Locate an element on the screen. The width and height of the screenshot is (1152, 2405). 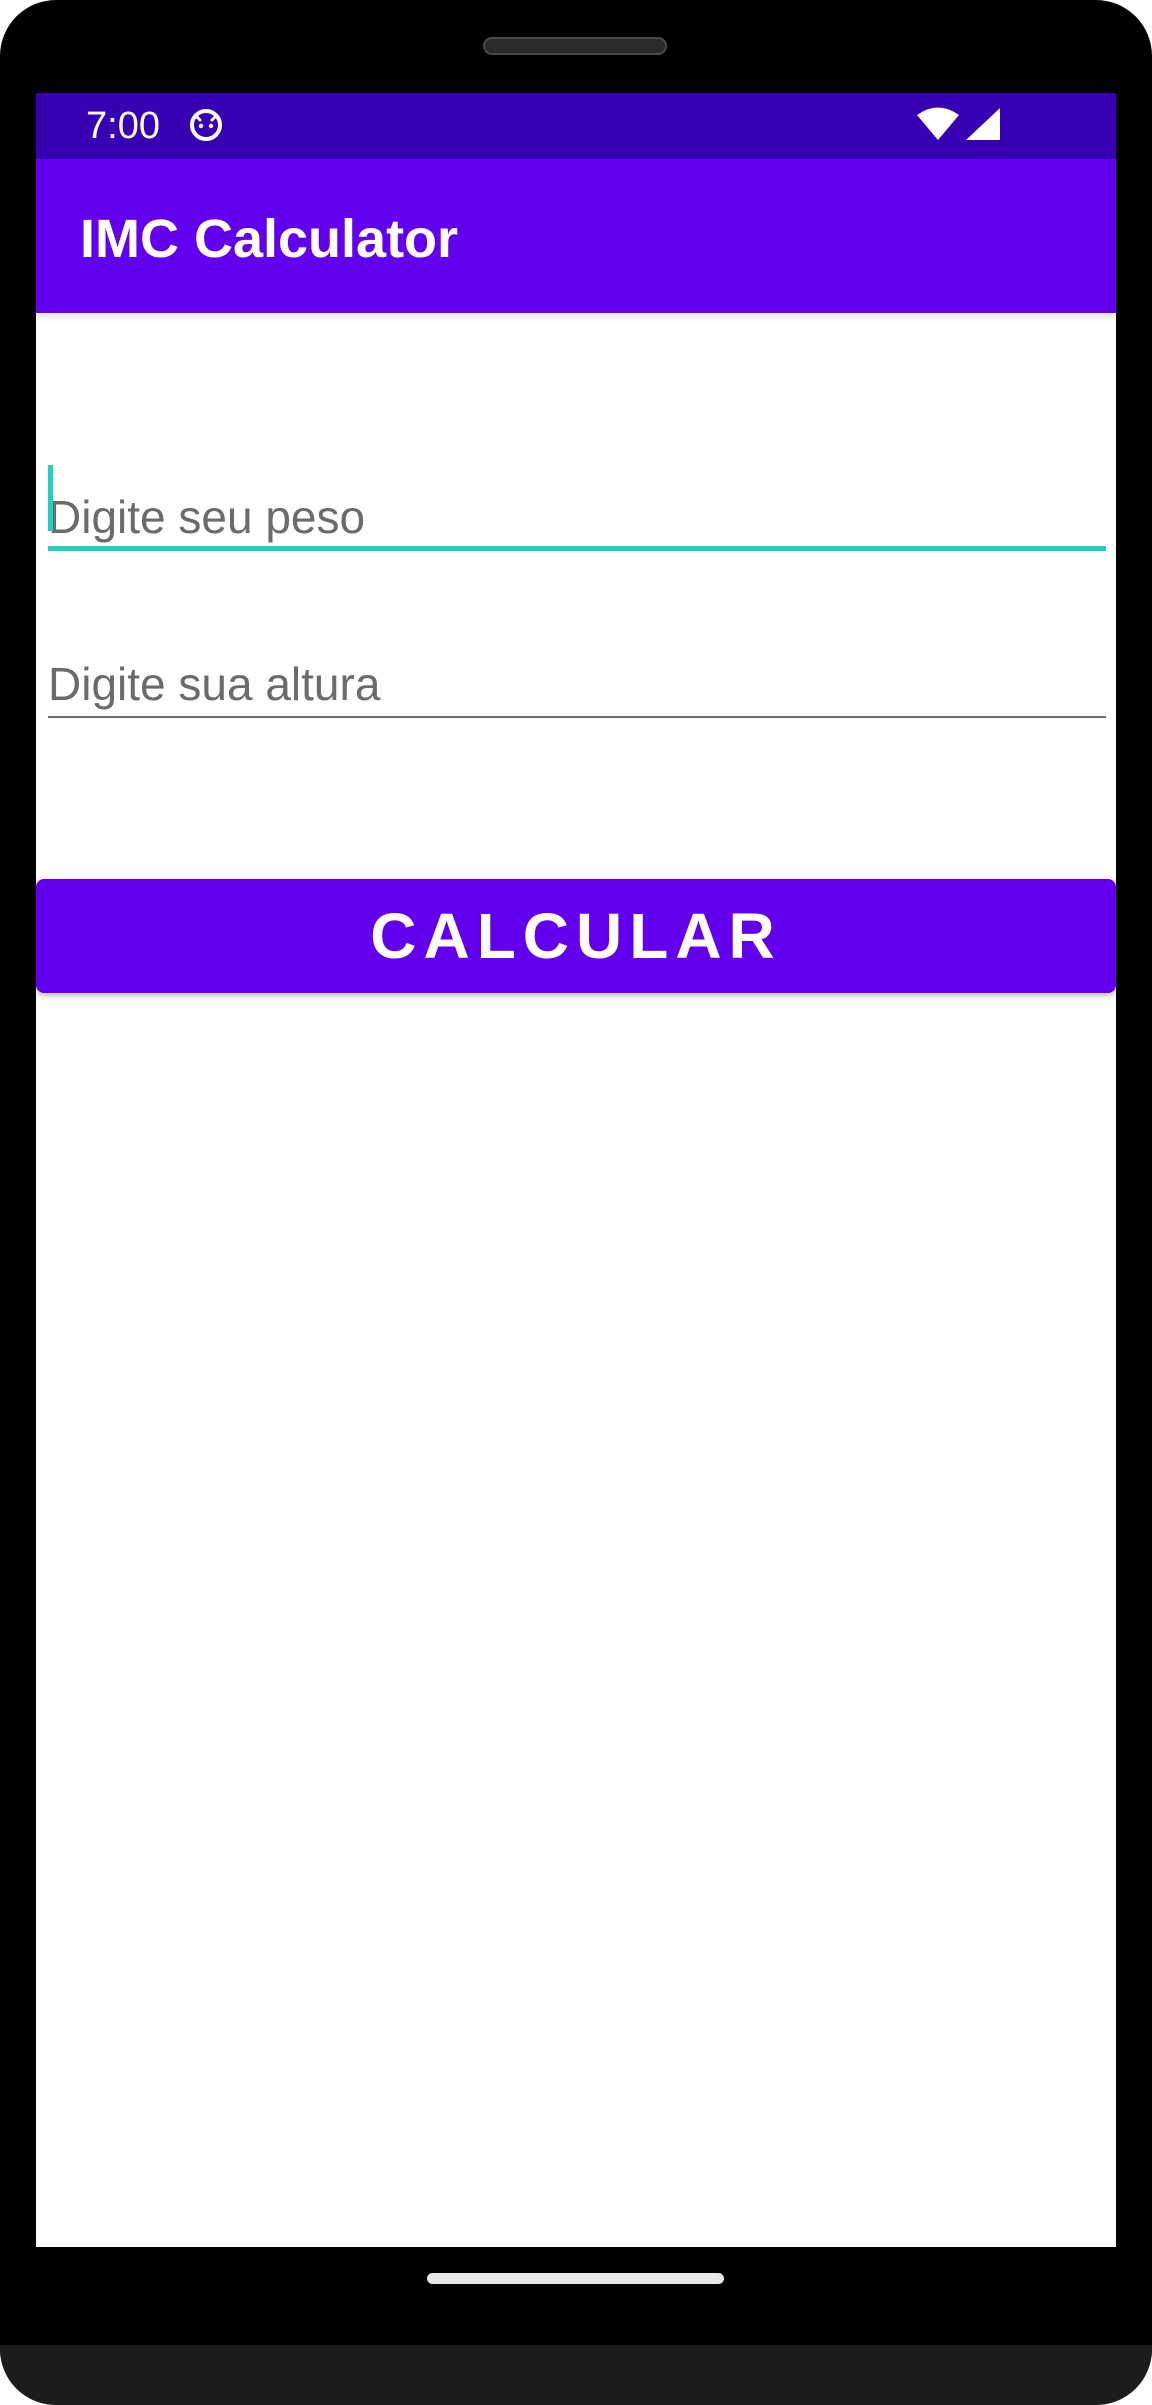
app-title: IMC Calculator is located at coordinates (269, 239).